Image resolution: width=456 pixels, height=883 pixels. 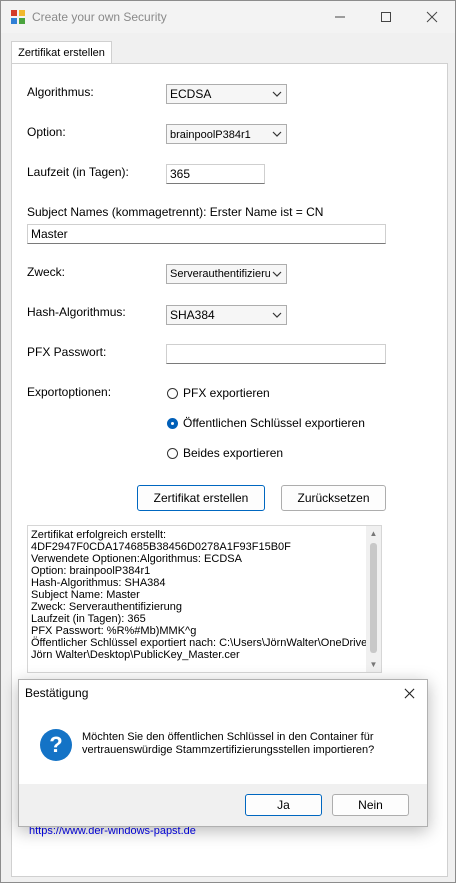 I want to click on algorithm-label: Algorithmus:, so click(x=60, y=92).